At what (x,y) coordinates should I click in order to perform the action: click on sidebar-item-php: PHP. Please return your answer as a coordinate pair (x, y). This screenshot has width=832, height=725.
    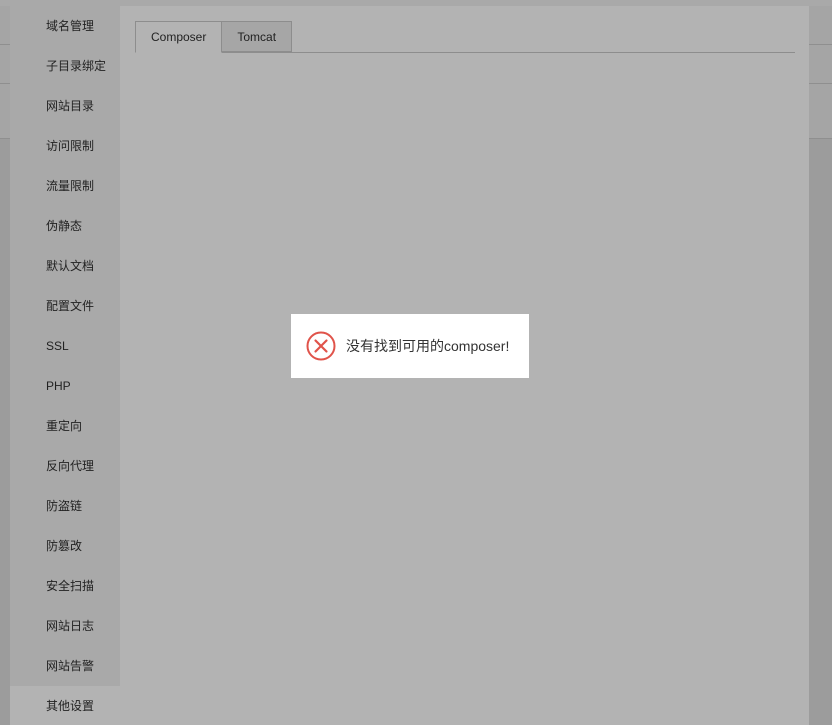
    Looking at the image, I should click on (65, 386).